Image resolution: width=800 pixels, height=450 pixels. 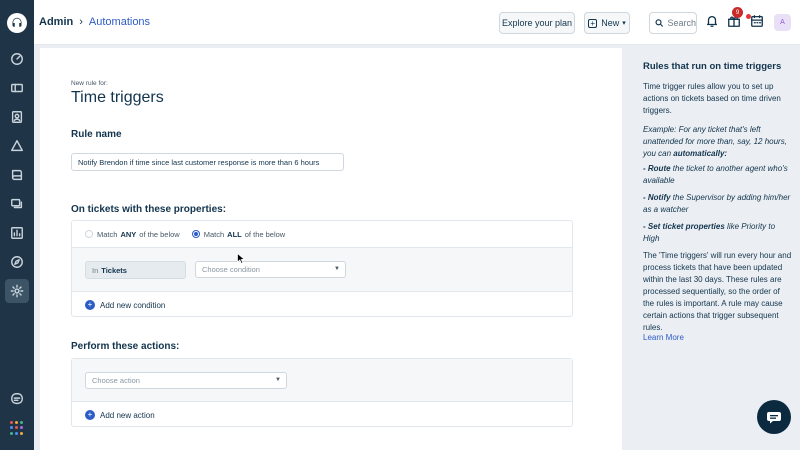 What do you see at coordinates (114, 270) in the screenshot?
I see `in-value: Tickets` at bounding box center [114, 270].